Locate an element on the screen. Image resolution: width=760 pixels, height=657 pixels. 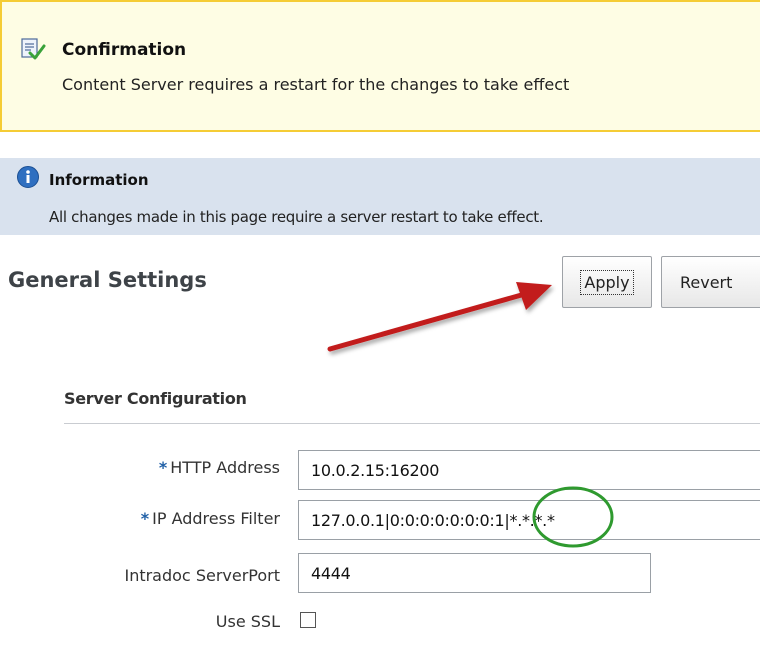
intradoc-serverport-label: Intradoc ServerPort is located at coordinates (202, 575).